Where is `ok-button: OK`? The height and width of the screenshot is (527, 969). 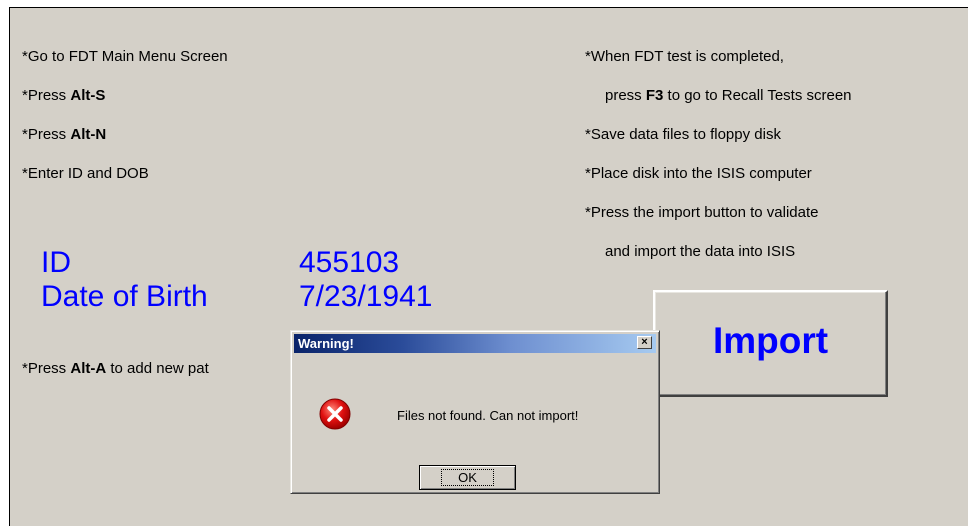
ok-button: OK is located at coordinates (467, 477).